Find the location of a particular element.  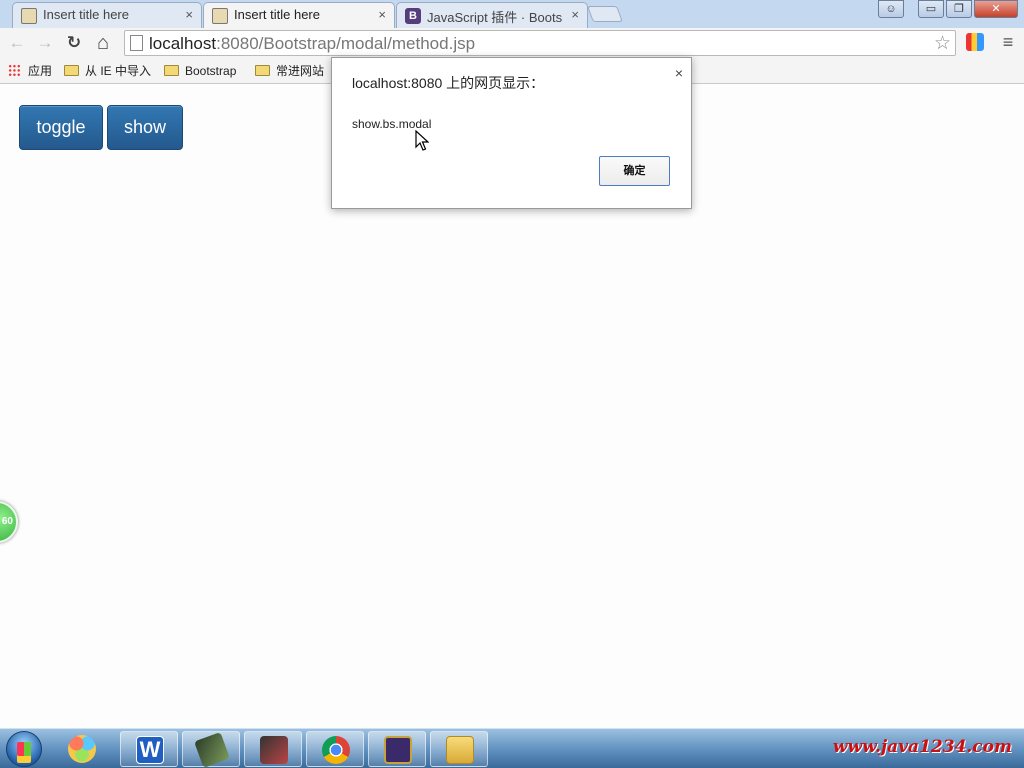

tool-app-icon is located at coordinates (212, 750).